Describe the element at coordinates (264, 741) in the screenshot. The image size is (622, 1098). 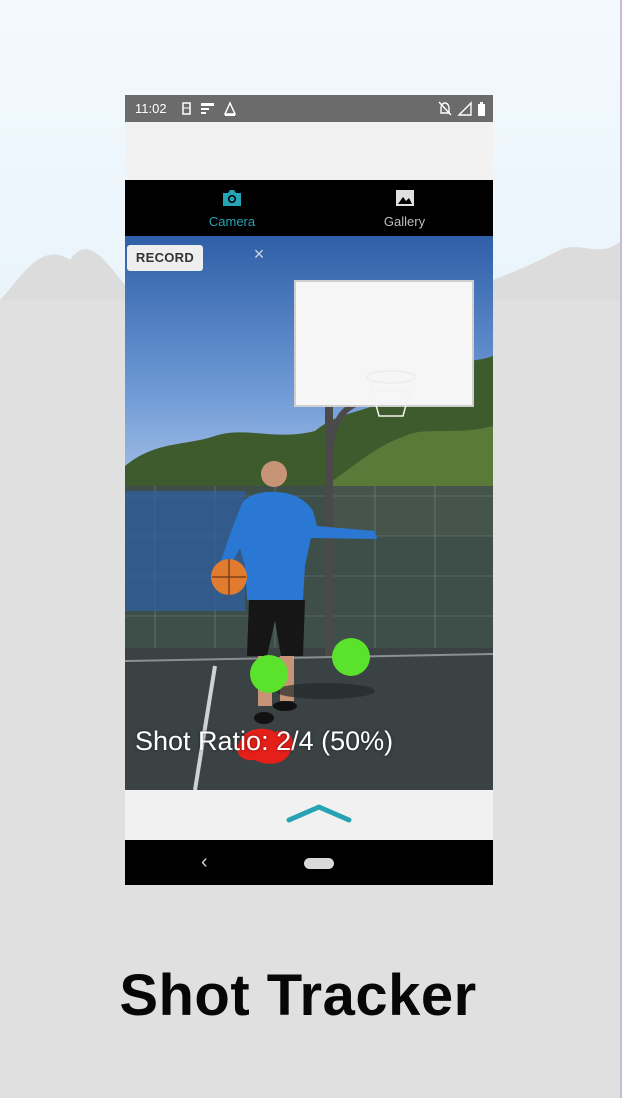
I see `shot-ratio-text: Shot Ratio: 2/4 (50%)` at that location.